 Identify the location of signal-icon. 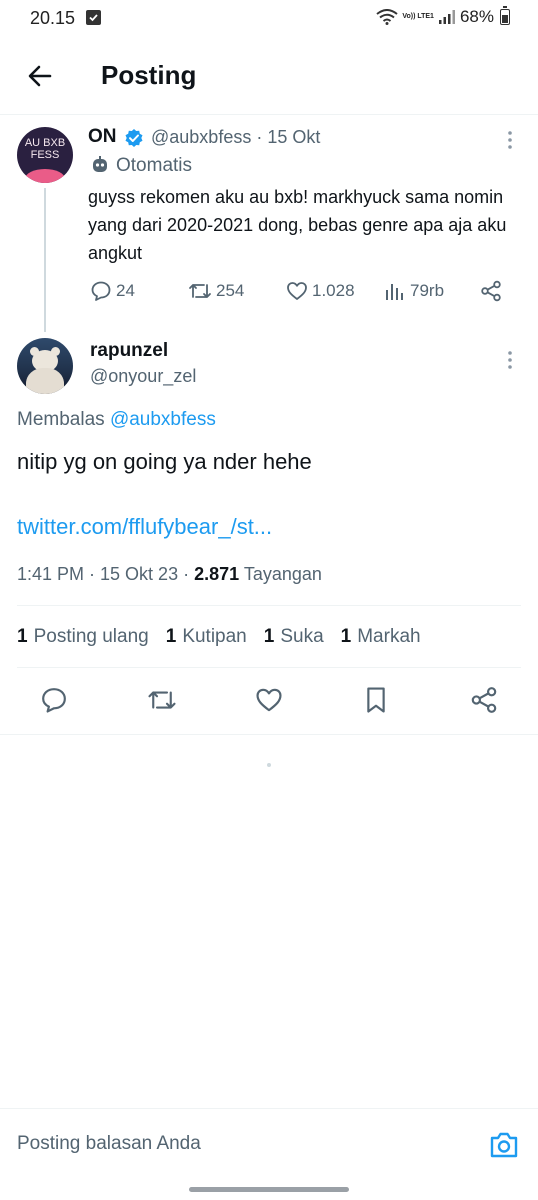
(446, 17).